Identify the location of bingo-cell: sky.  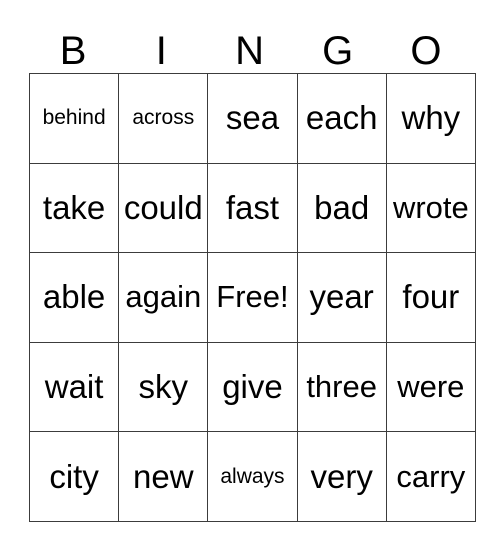
(163, 387).